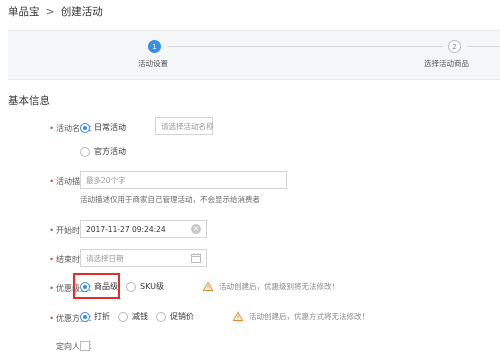 The image size is (500, 358). I want to click on discount-method-promo-price: 促销价, so click(175, 316).